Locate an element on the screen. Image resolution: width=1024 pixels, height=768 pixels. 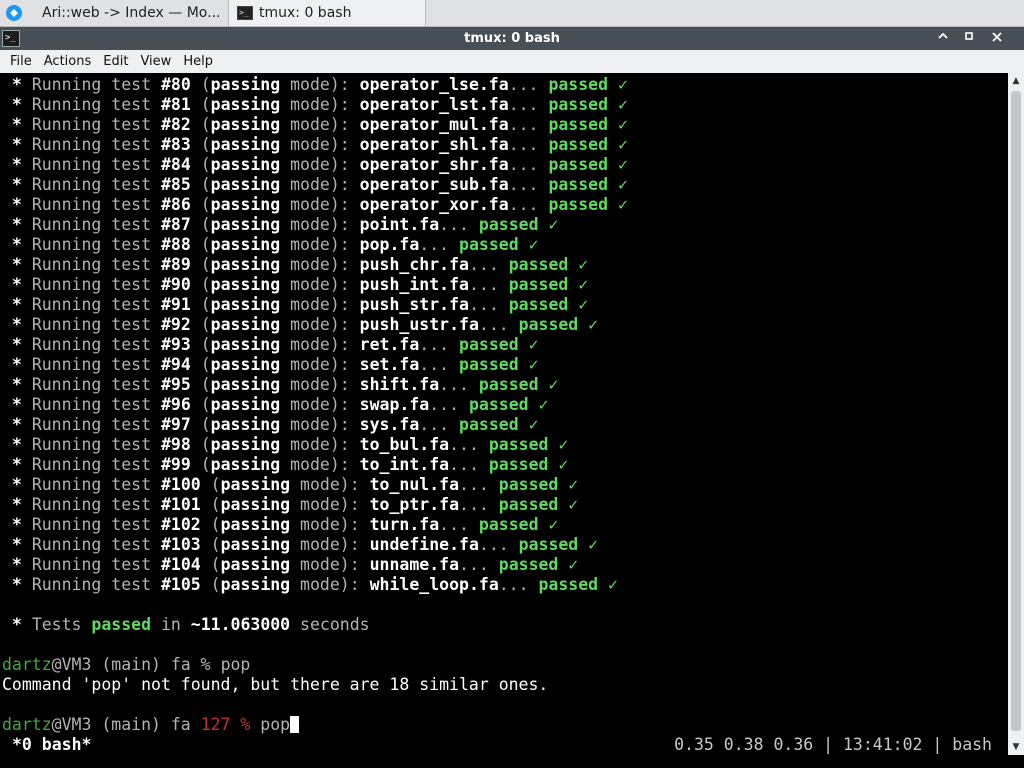
test-number: #82 is located at coordinates (175, 124).